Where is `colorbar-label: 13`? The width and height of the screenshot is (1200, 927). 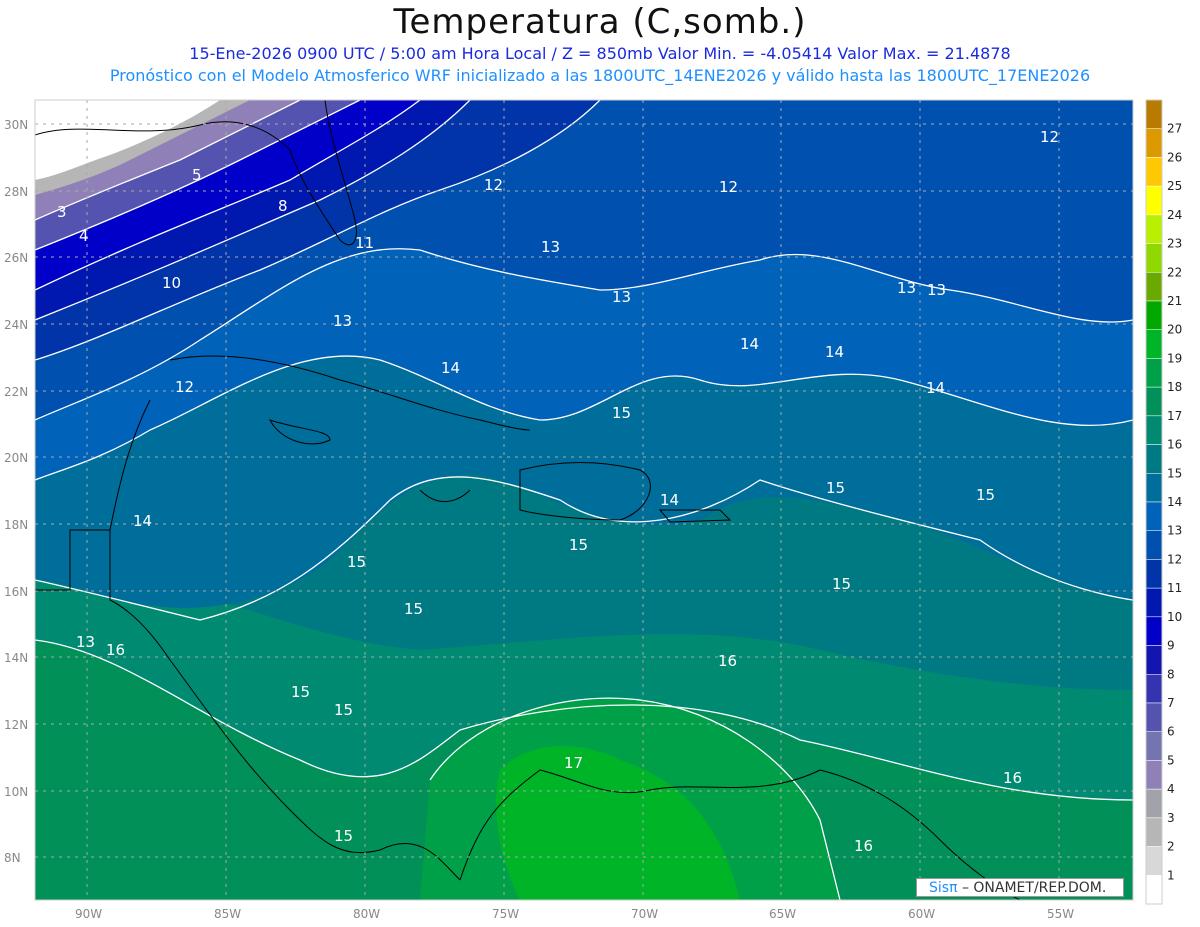
colorbar-label: 13 is located at coordinates (1174, 531).